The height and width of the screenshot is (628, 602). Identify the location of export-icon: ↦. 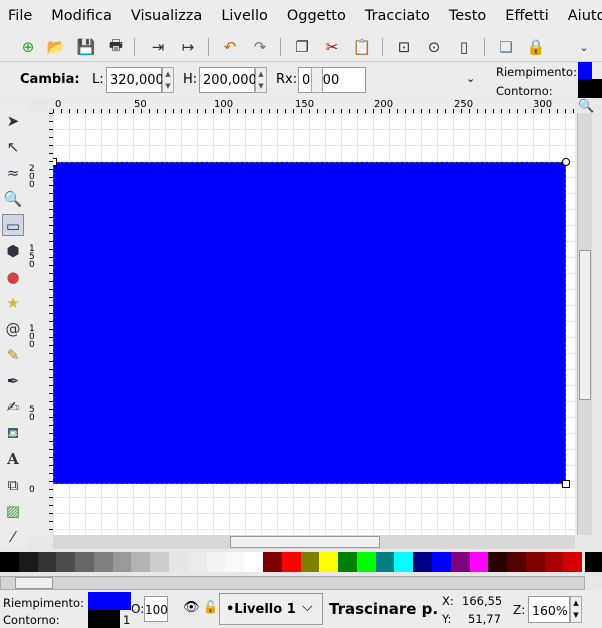
(188, 47).